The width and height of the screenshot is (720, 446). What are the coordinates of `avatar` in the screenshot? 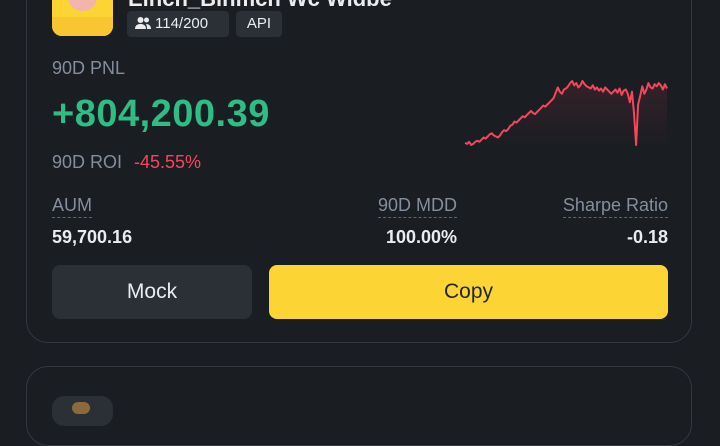 It's located at (82, 18).